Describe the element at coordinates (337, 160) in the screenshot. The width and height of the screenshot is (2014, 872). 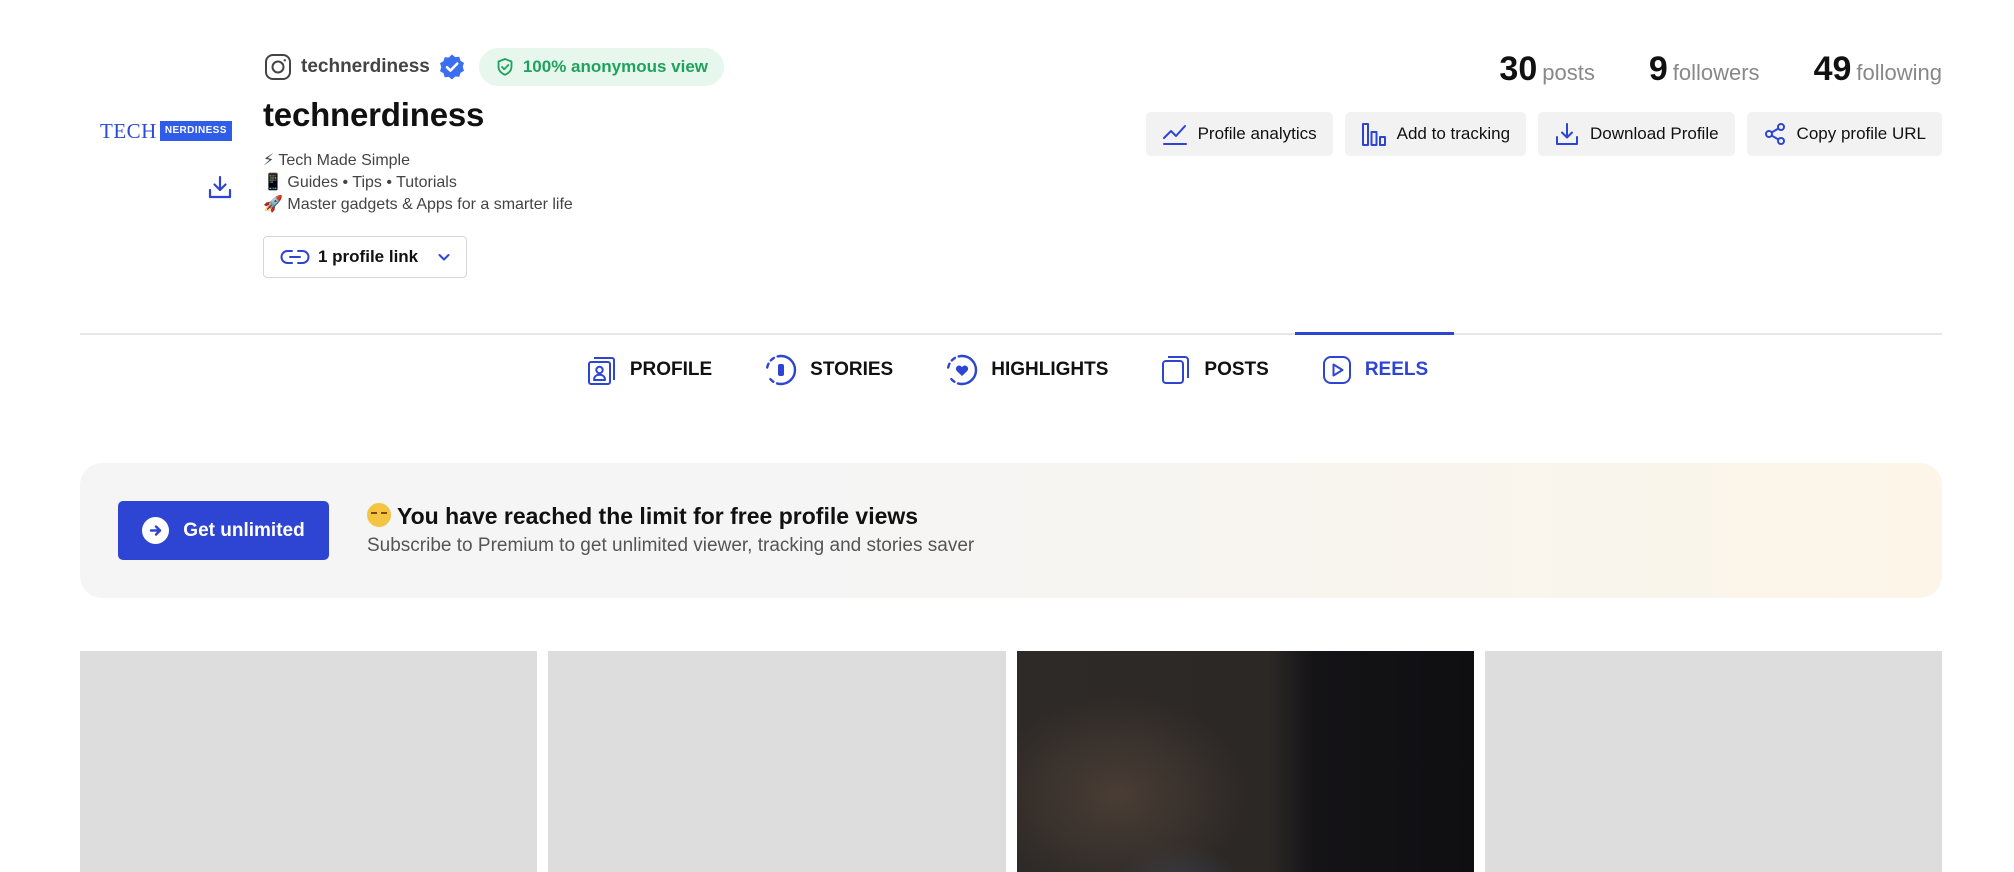
I see `bio-line: ⚡ Tech Made Simple` at that location.